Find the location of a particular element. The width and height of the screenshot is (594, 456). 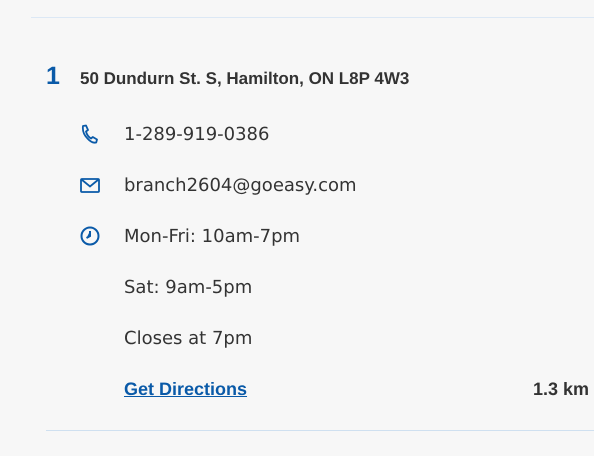

get-directions-link: Get Directions is located at coordinates (186, 389).